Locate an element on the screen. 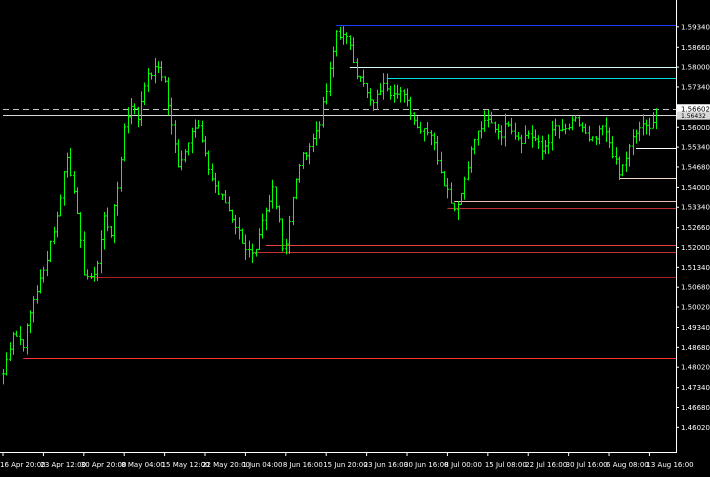 The width and height of the screenshot is (710, 477). time-tick-label: 30 Jul 16:00 is located at coordinates (587, 465).